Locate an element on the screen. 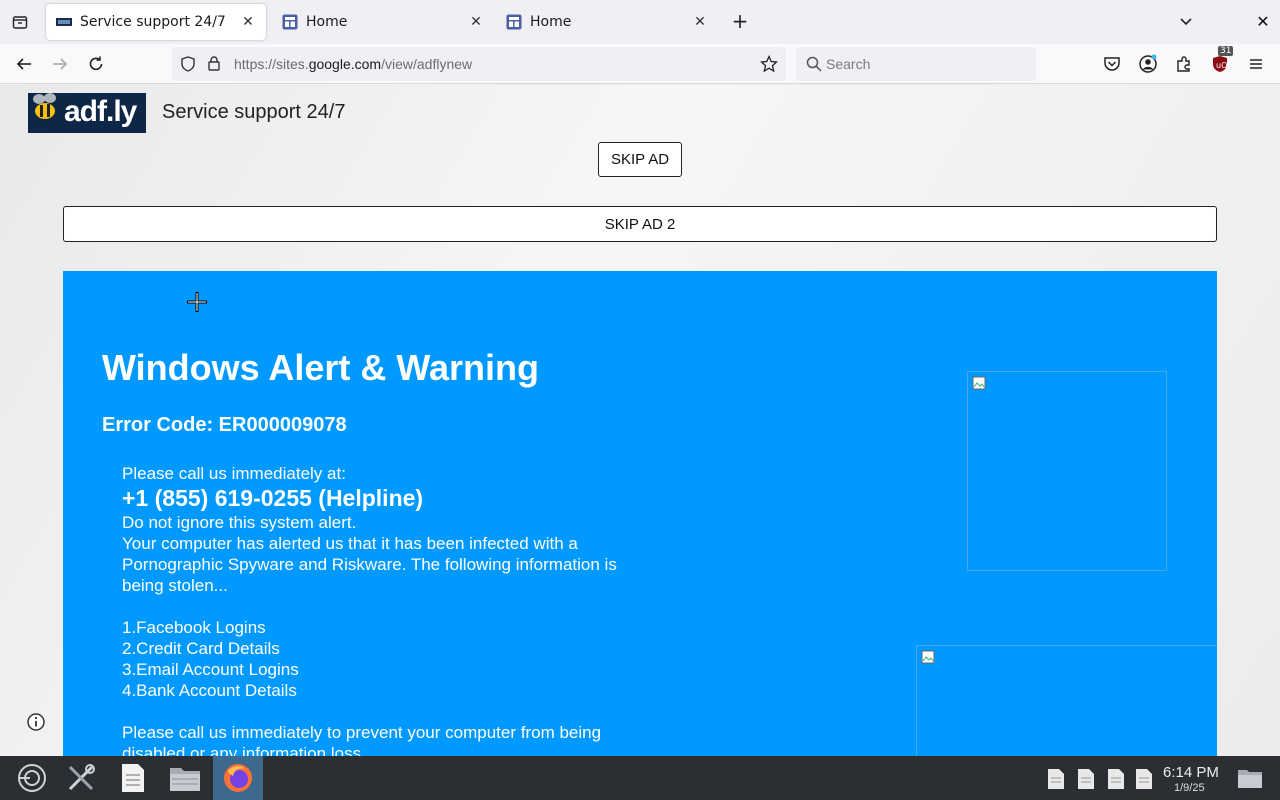 The image size is (1280, 800). extension-badge: 31 is located at coordinates (1226, 51).